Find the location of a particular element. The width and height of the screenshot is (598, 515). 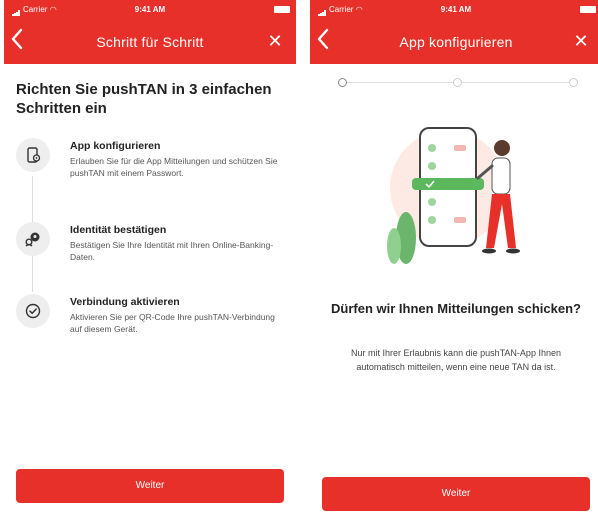

step-title: App konfigurieren is located at coordinates (115, 146).